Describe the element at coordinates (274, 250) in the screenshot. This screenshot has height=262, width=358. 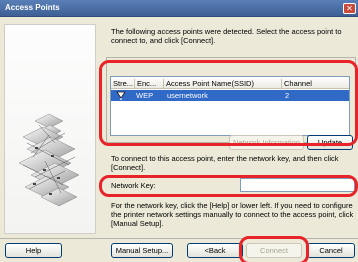
I see `connect-button: Connect` at that location.